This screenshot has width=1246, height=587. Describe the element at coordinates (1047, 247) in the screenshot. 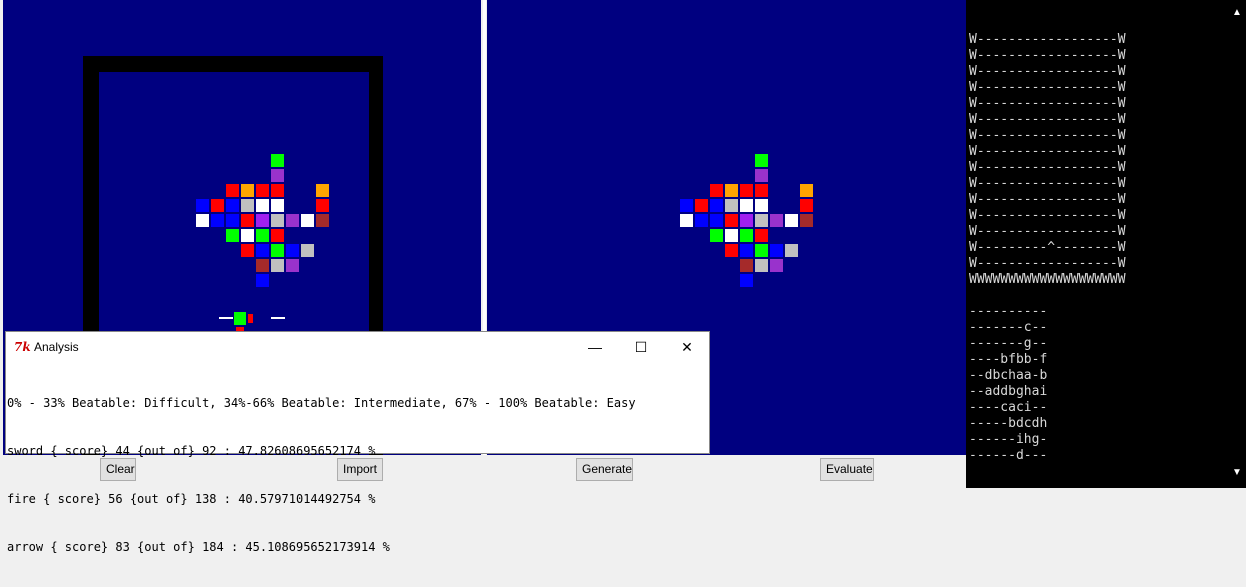

I see `console-line: W---------^--------W` at that location.